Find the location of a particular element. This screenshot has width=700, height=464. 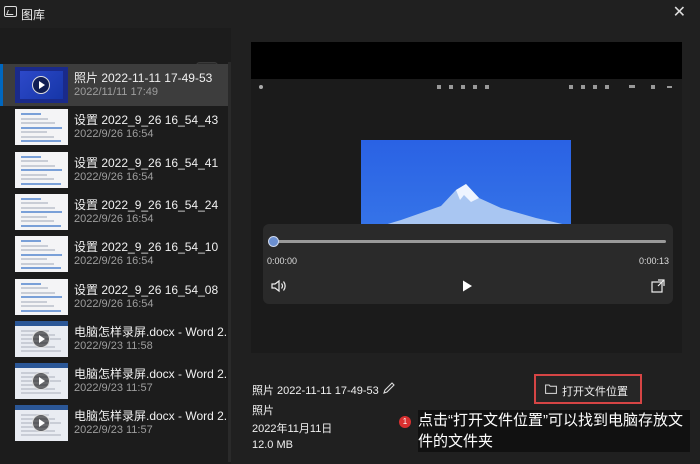

preview-toolbar-icons is located at coordinates (465, 87).